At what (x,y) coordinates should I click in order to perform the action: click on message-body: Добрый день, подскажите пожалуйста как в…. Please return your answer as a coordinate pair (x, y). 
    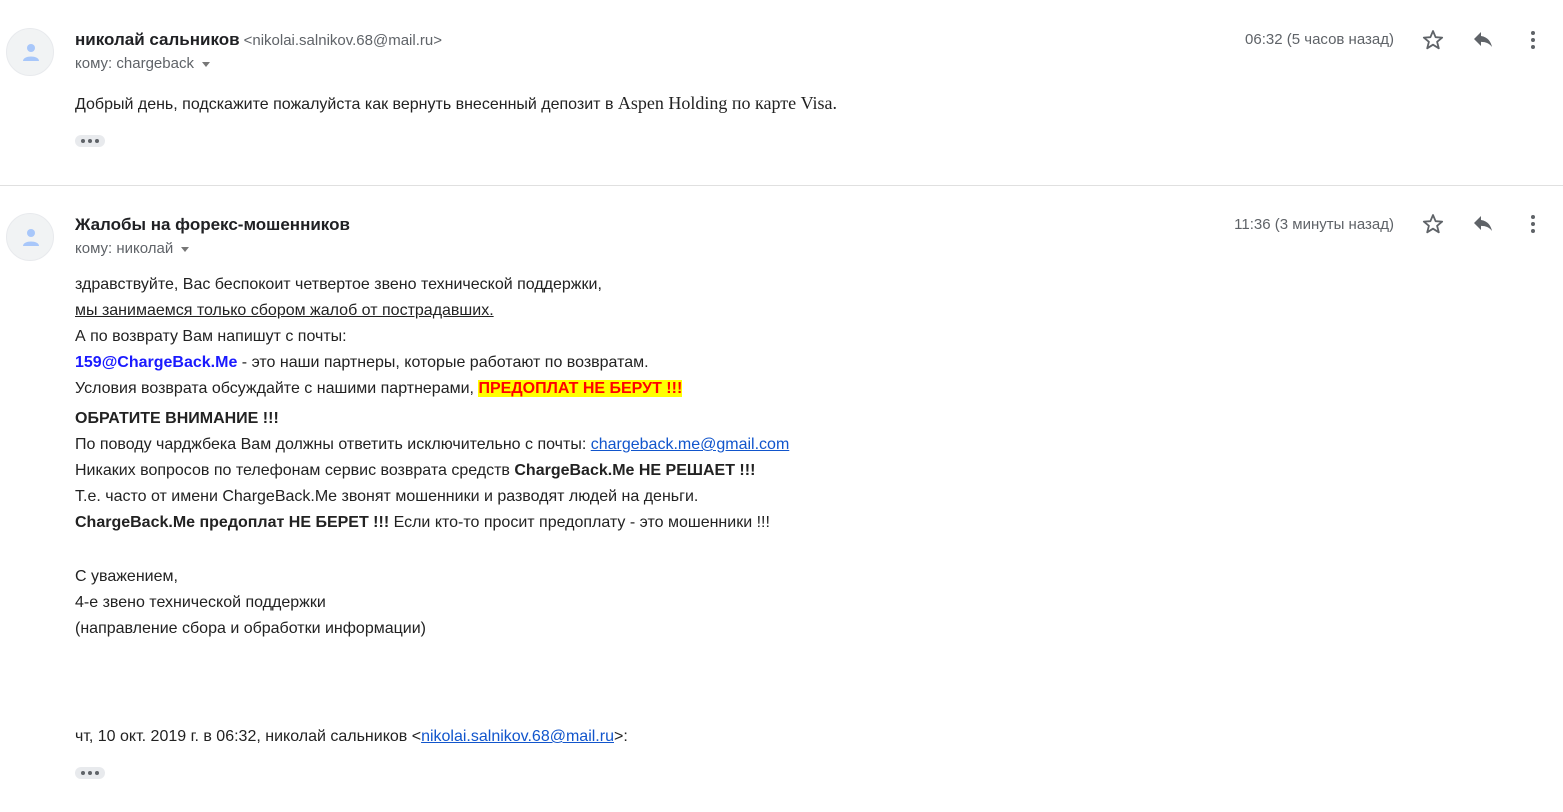
    Looking at the image, I should click on (456, 103).